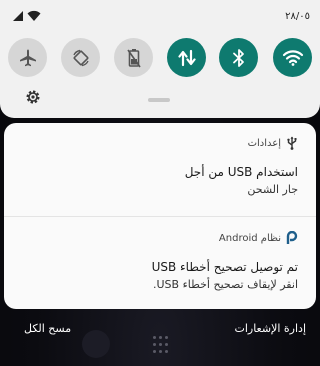 This screenshot has height=366, width=320. I want to click on panel-drag-handle, so click(159, 100).